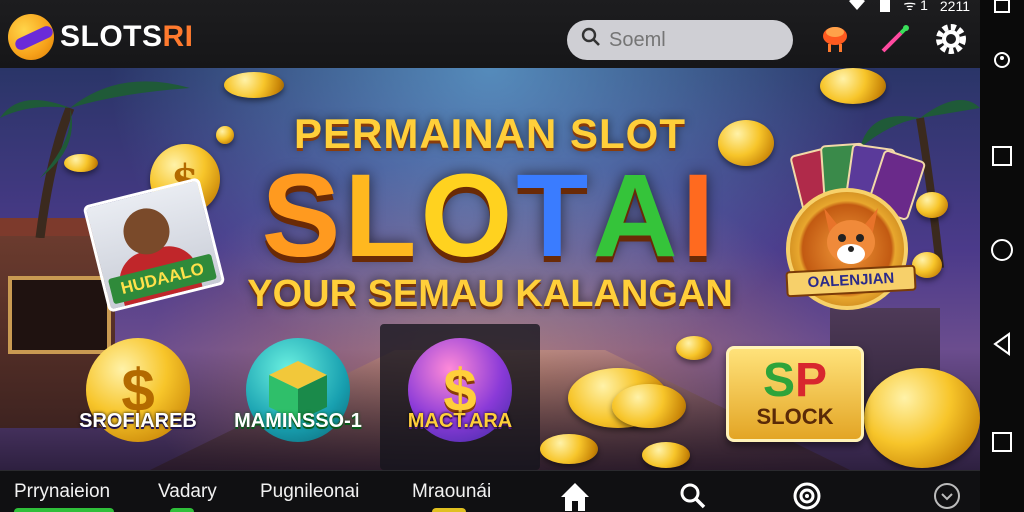  Describe the element at coordinates (187, 492) in the screenshot. I see `bottom-nav-item: Vadary` at that location.